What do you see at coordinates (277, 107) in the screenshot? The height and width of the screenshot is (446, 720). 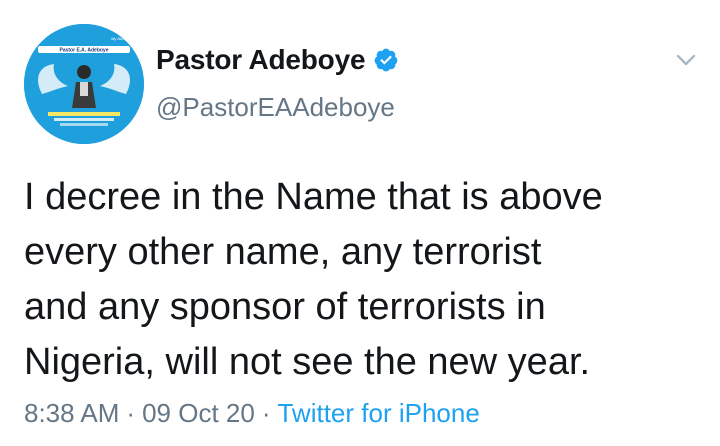 I see `author-handle: @PastorEAAdeboye` at bounding box center [277, 107].